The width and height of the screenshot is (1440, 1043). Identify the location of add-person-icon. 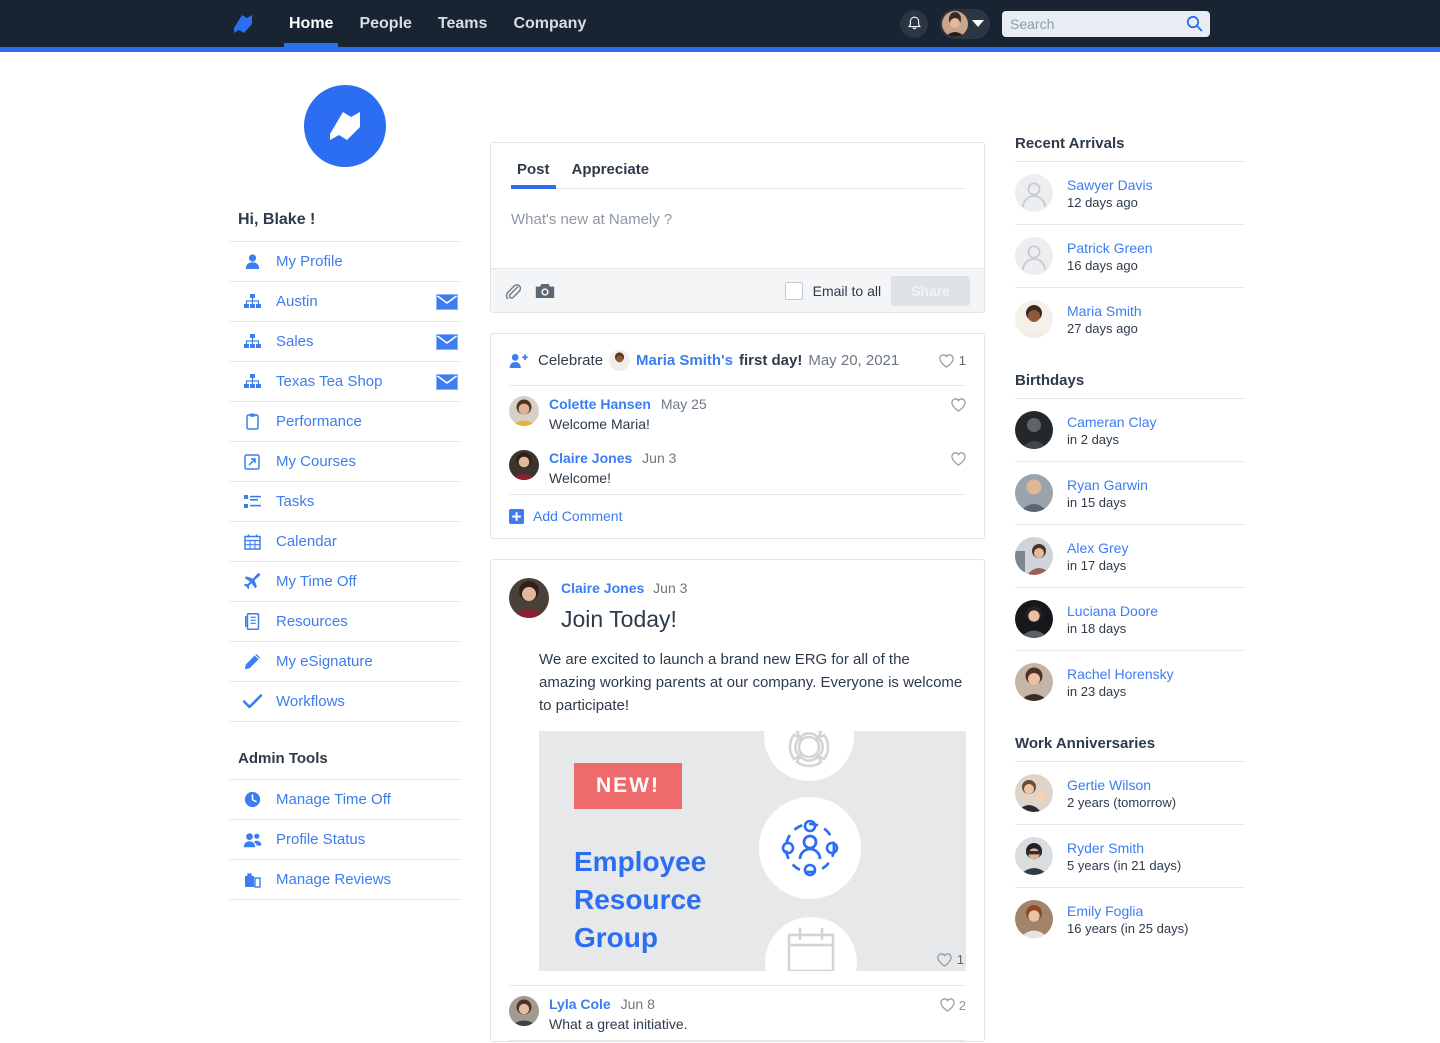
(518, 361).